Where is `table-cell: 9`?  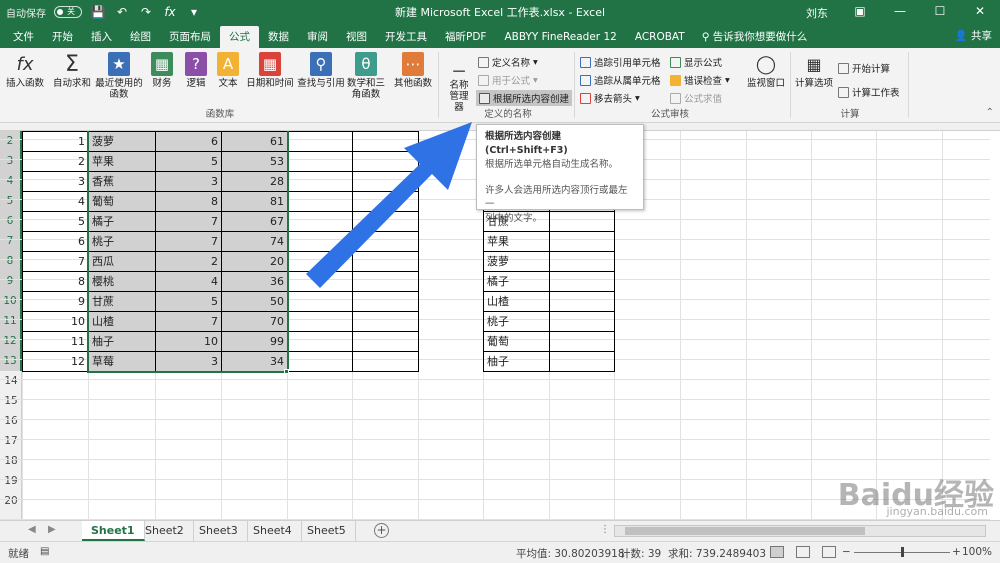
table-cell: 9 is located at coordinates (55, 301).